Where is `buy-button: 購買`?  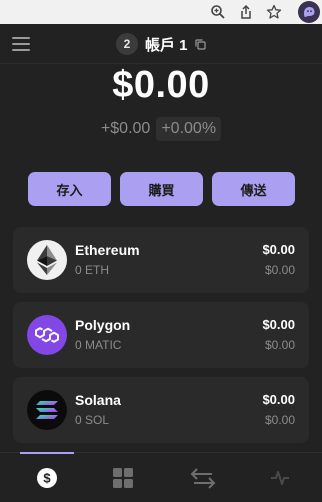 buy-button: 購買 is located at coordinates (161, 189).